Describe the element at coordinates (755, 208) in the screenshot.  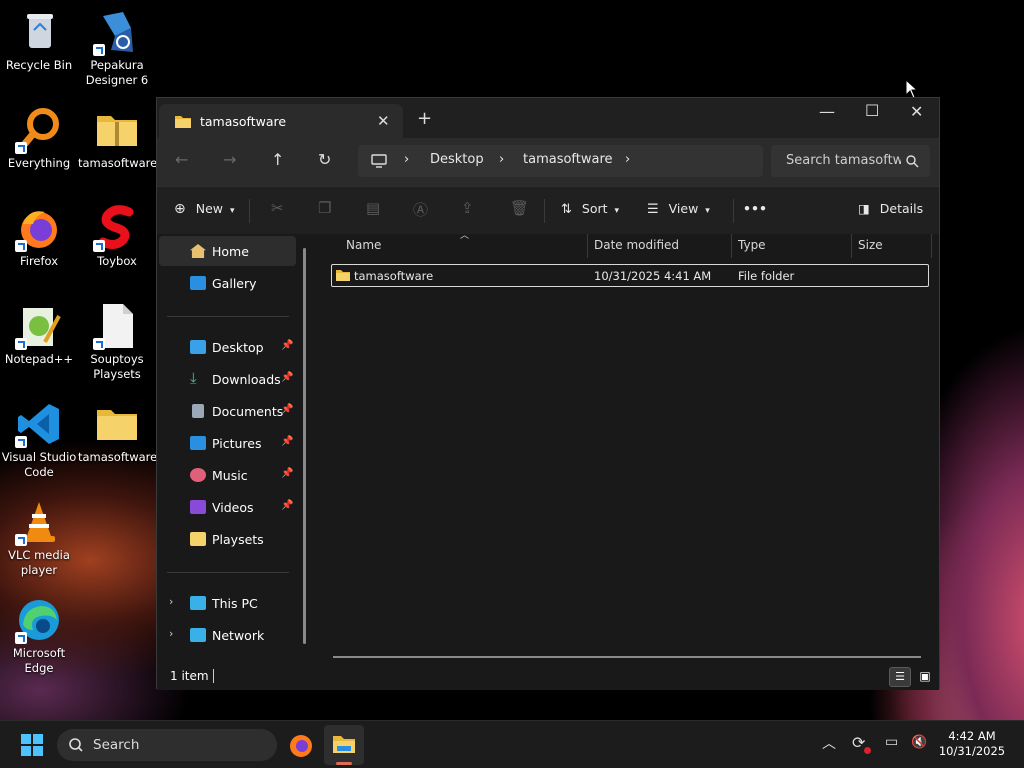
I see `more-options-button: •••` at that location.